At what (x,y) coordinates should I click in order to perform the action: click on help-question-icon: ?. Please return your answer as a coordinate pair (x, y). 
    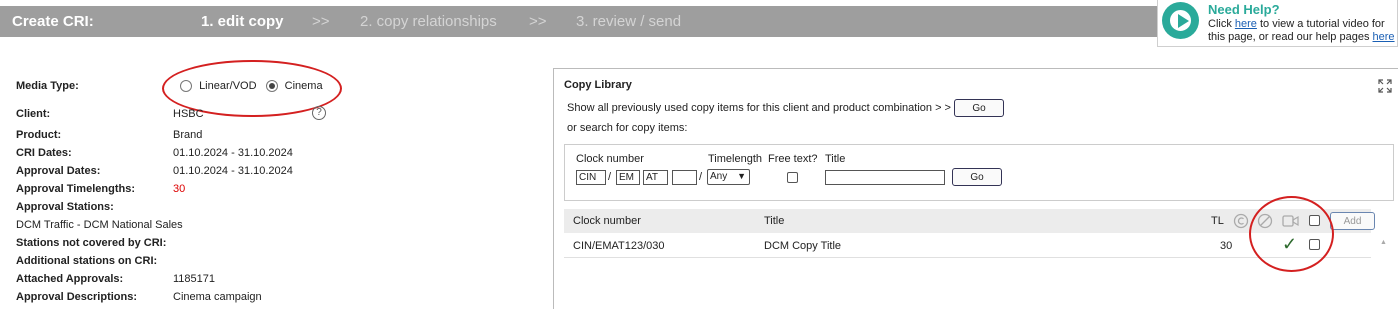
    Looking at the image, I should click on (319, 113).